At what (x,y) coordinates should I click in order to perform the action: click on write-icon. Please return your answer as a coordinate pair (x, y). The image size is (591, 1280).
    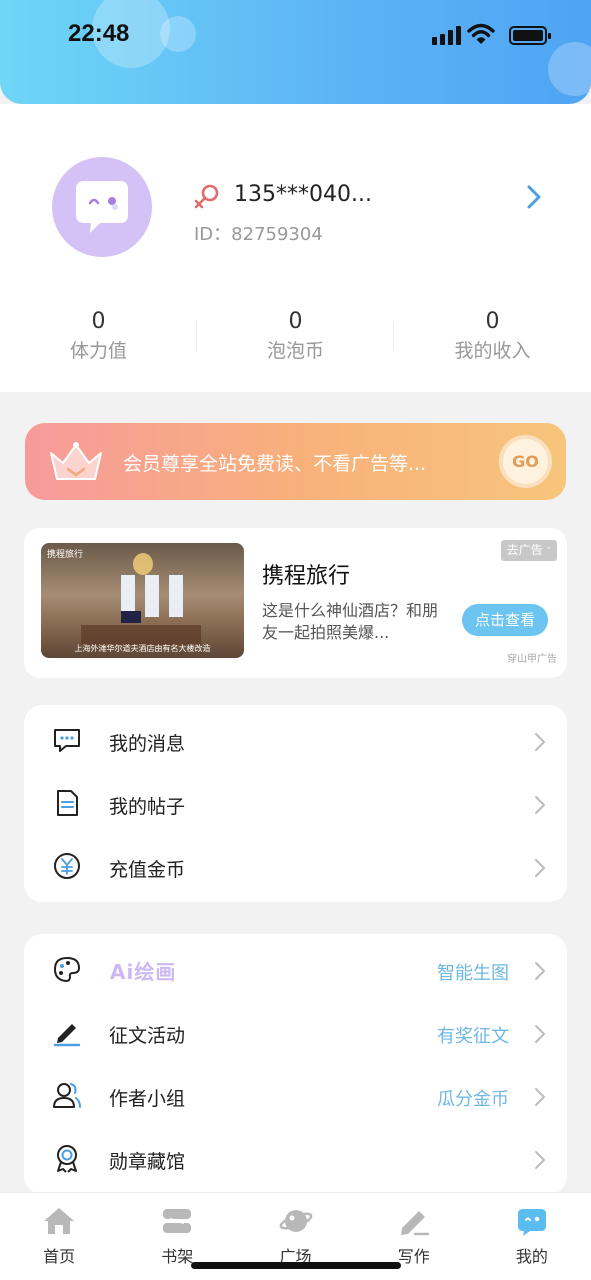
    Looking at the image, I should click on (414, 1223).